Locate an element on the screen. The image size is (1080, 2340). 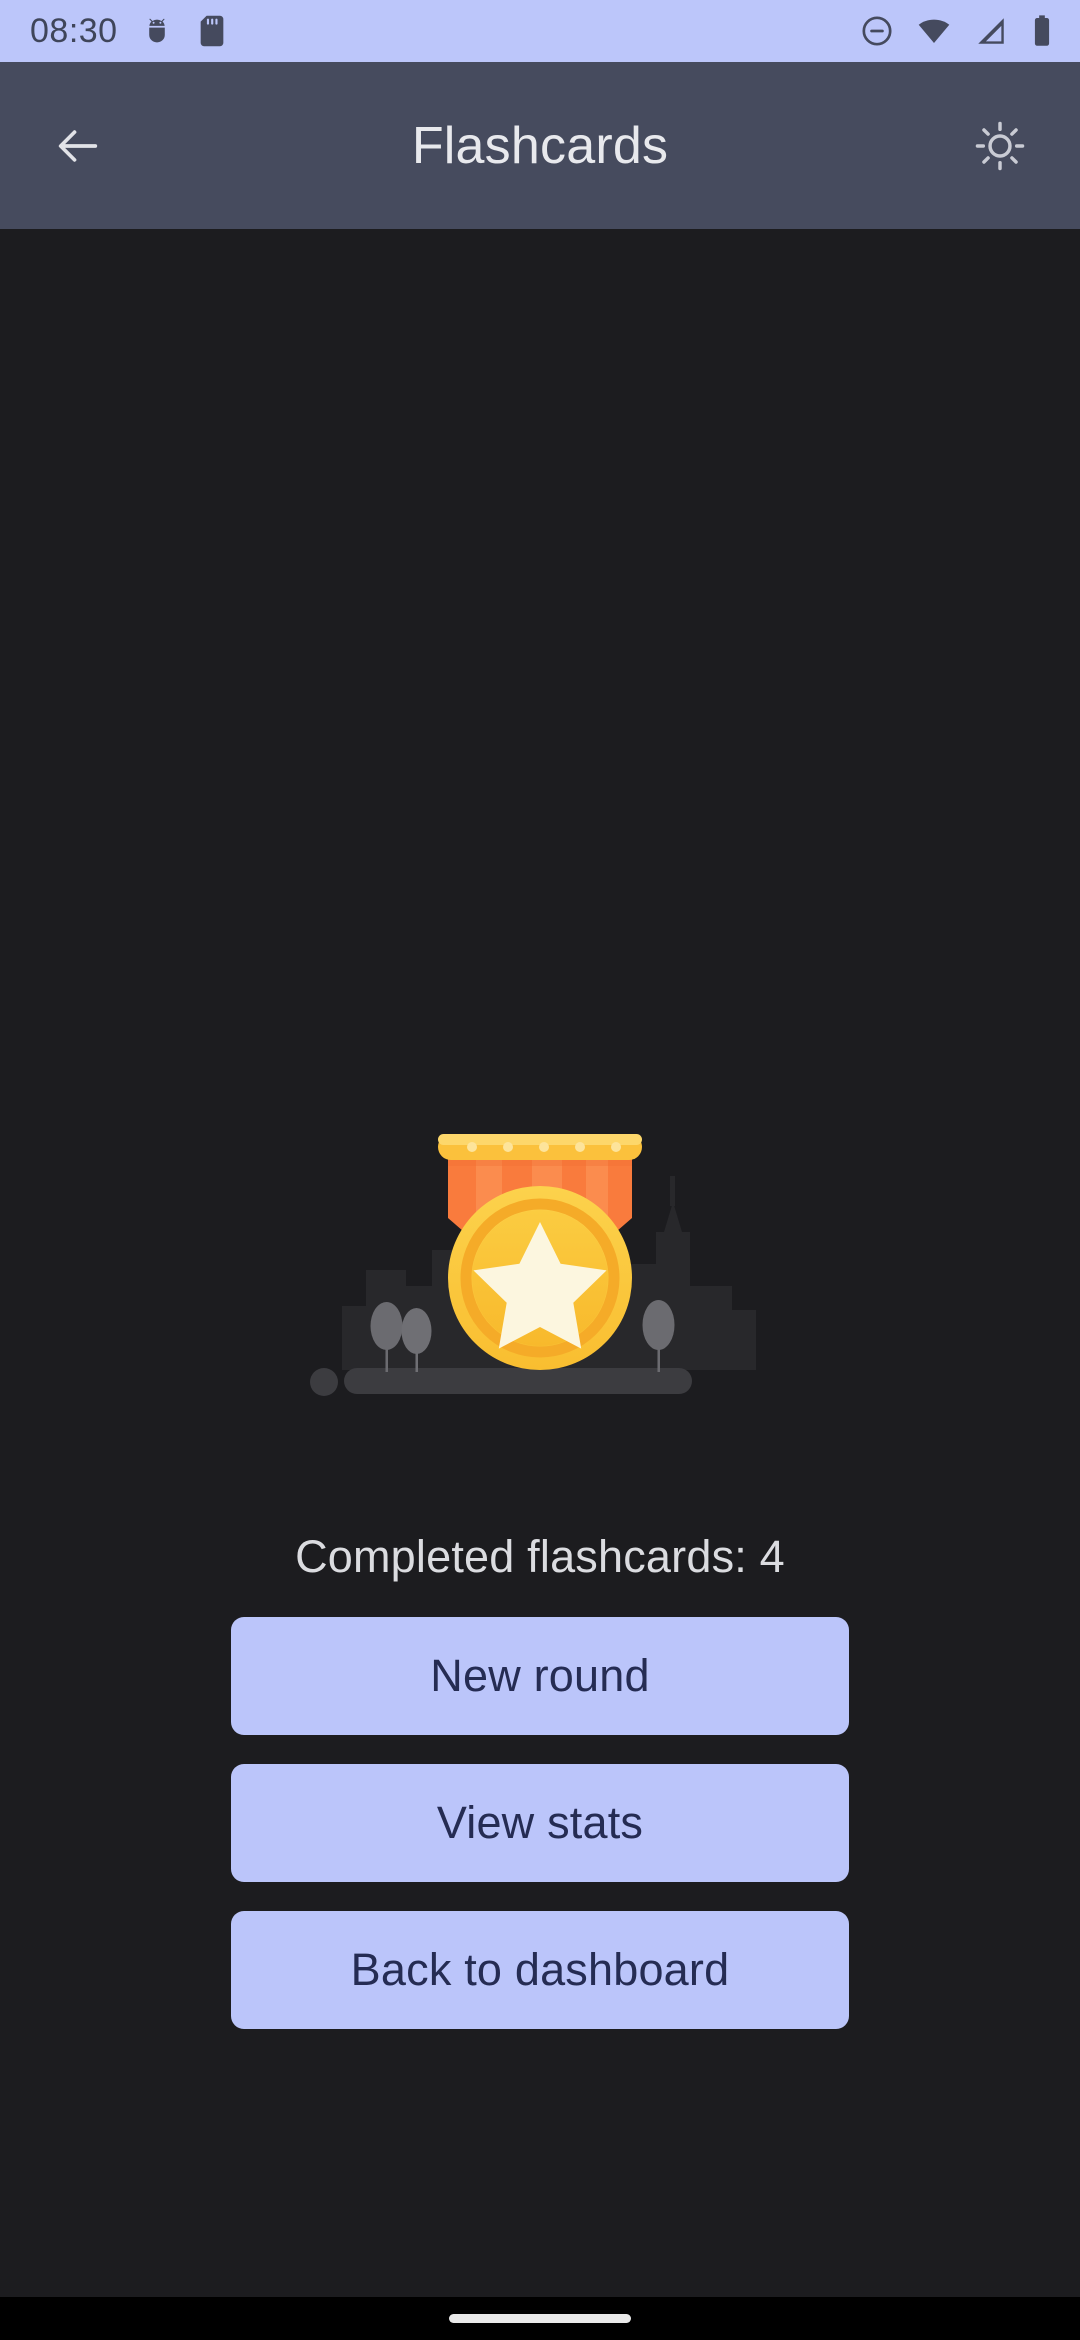
ground-bar is located at coordinates (518, 1381).